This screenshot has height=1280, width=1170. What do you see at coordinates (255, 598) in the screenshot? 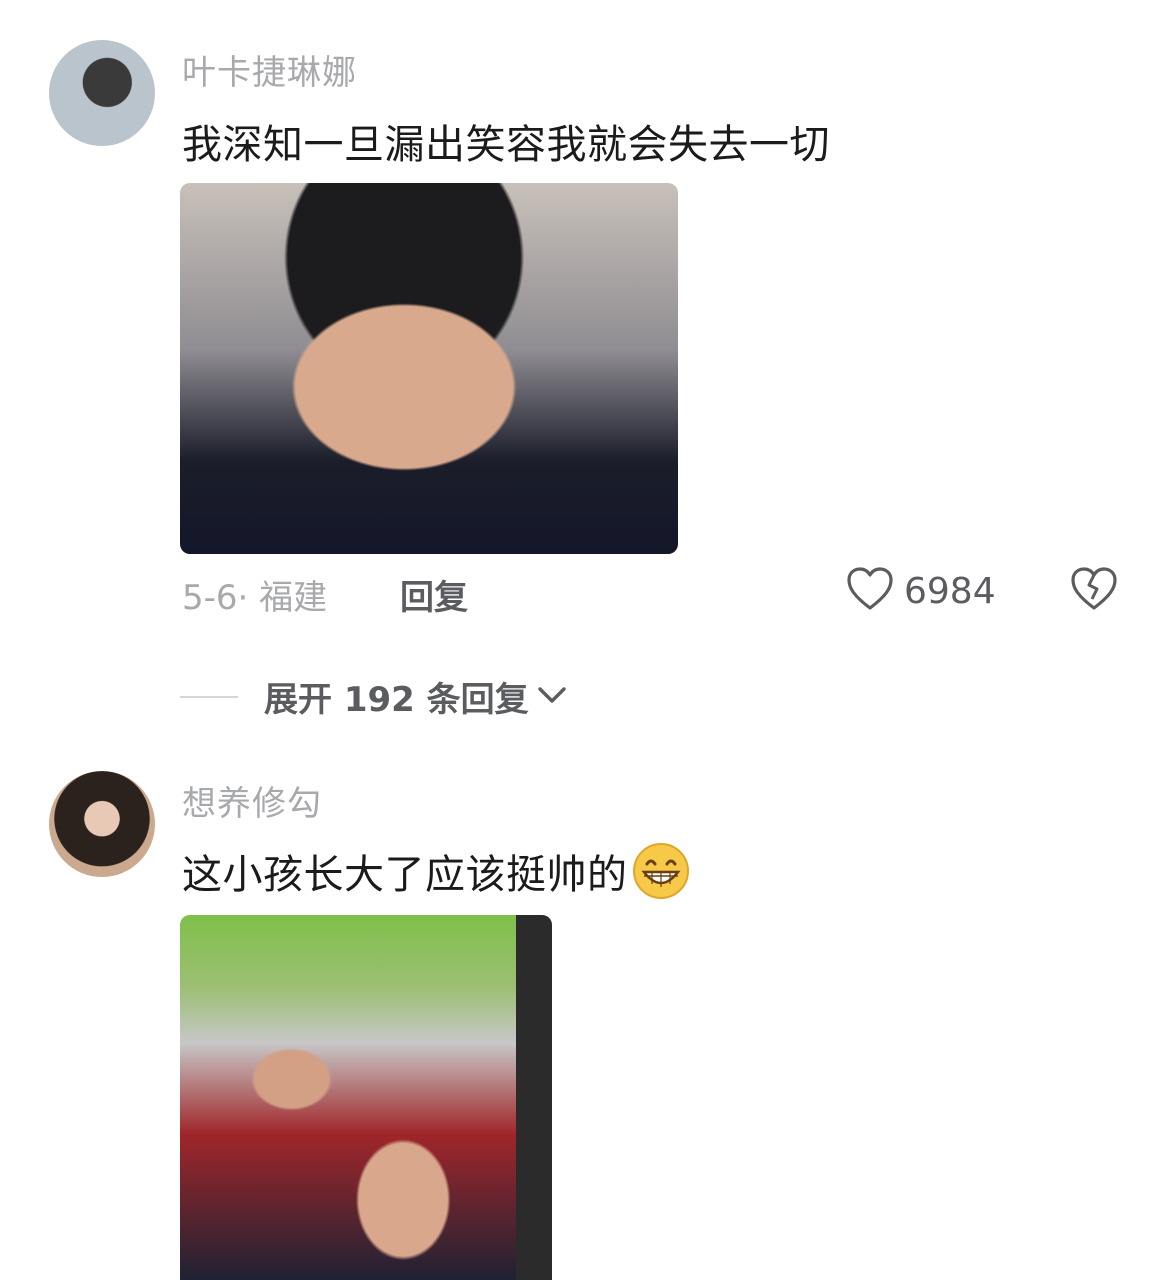
I see `comment-date-location: 5-6· 福建` at bounding box center [255, 598].